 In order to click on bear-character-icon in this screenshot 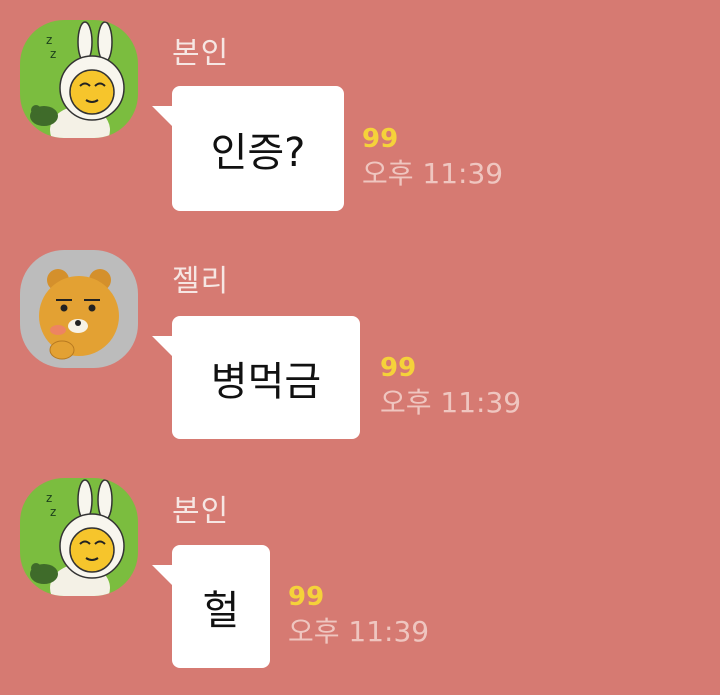, I will do `click(79, 309)`.